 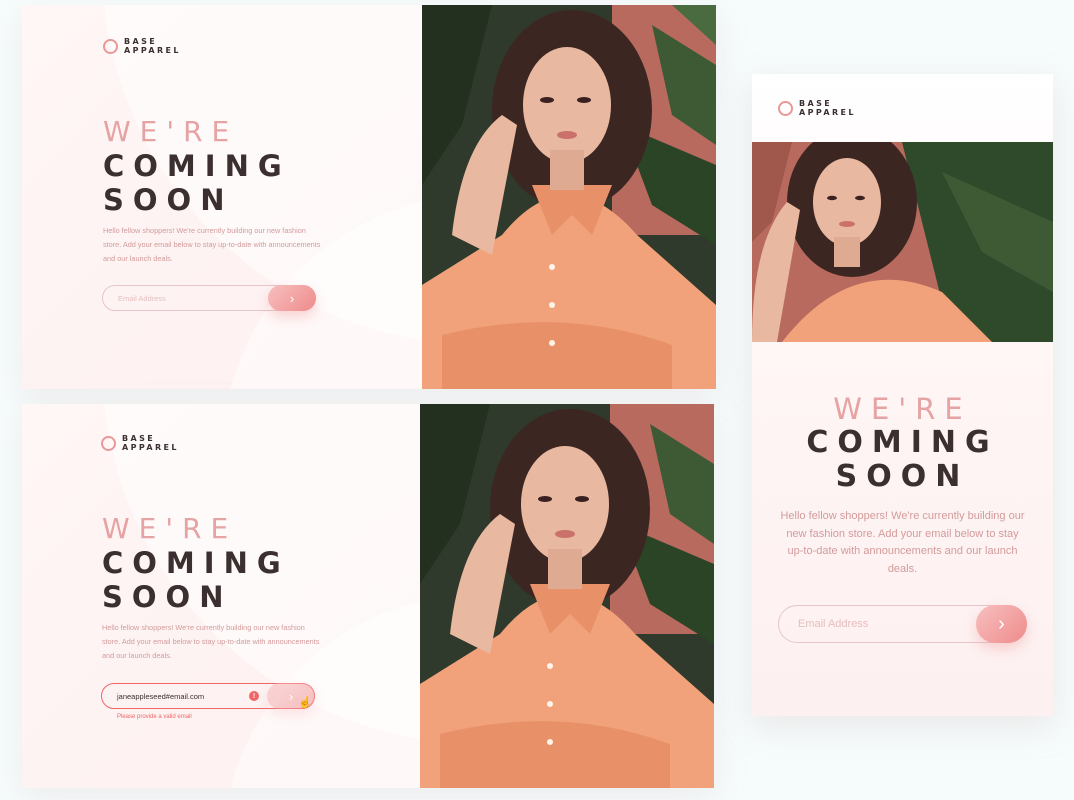 What do you see at coordinates (154, 717) in the screenshot?
I see `error-message: Please provide a valid email` at bounding box center [154, 717].